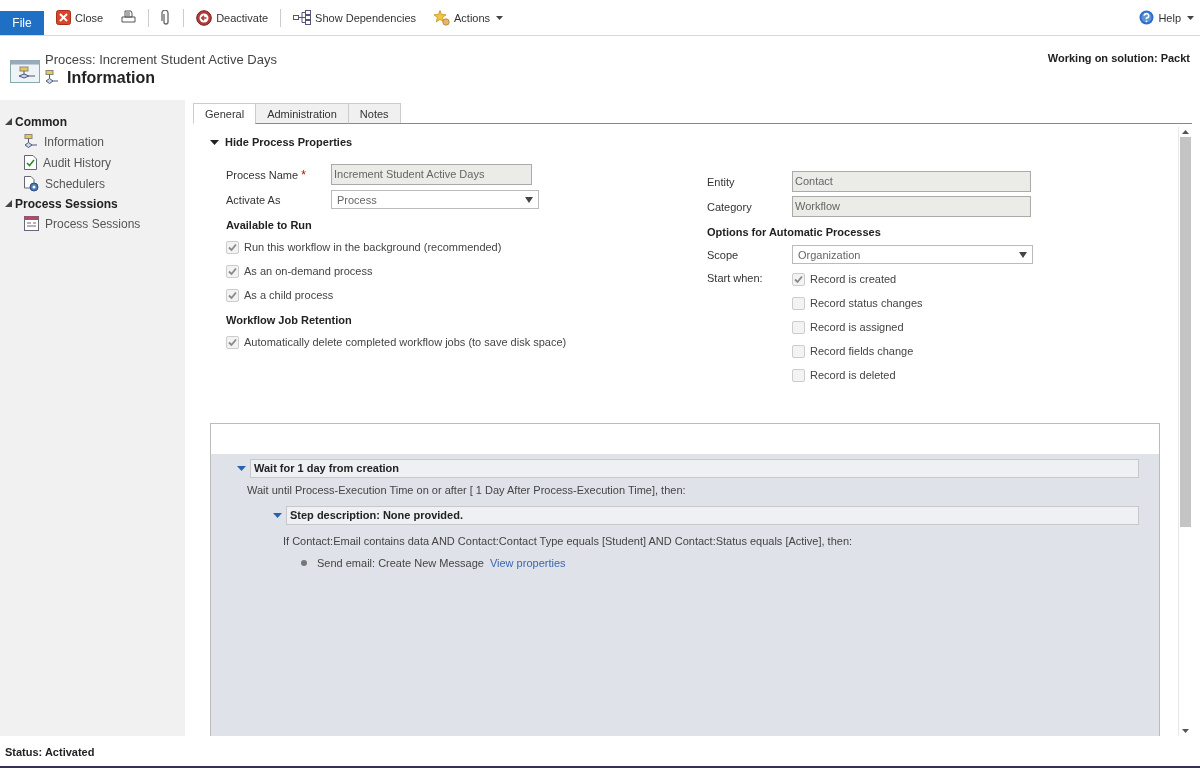 This screenshot has width=1200, height=768. What do you see at coordinates (400, 563) in the screenshot?
I see `step-action: Send email: Create New Message` at bounding box center [400, 563].